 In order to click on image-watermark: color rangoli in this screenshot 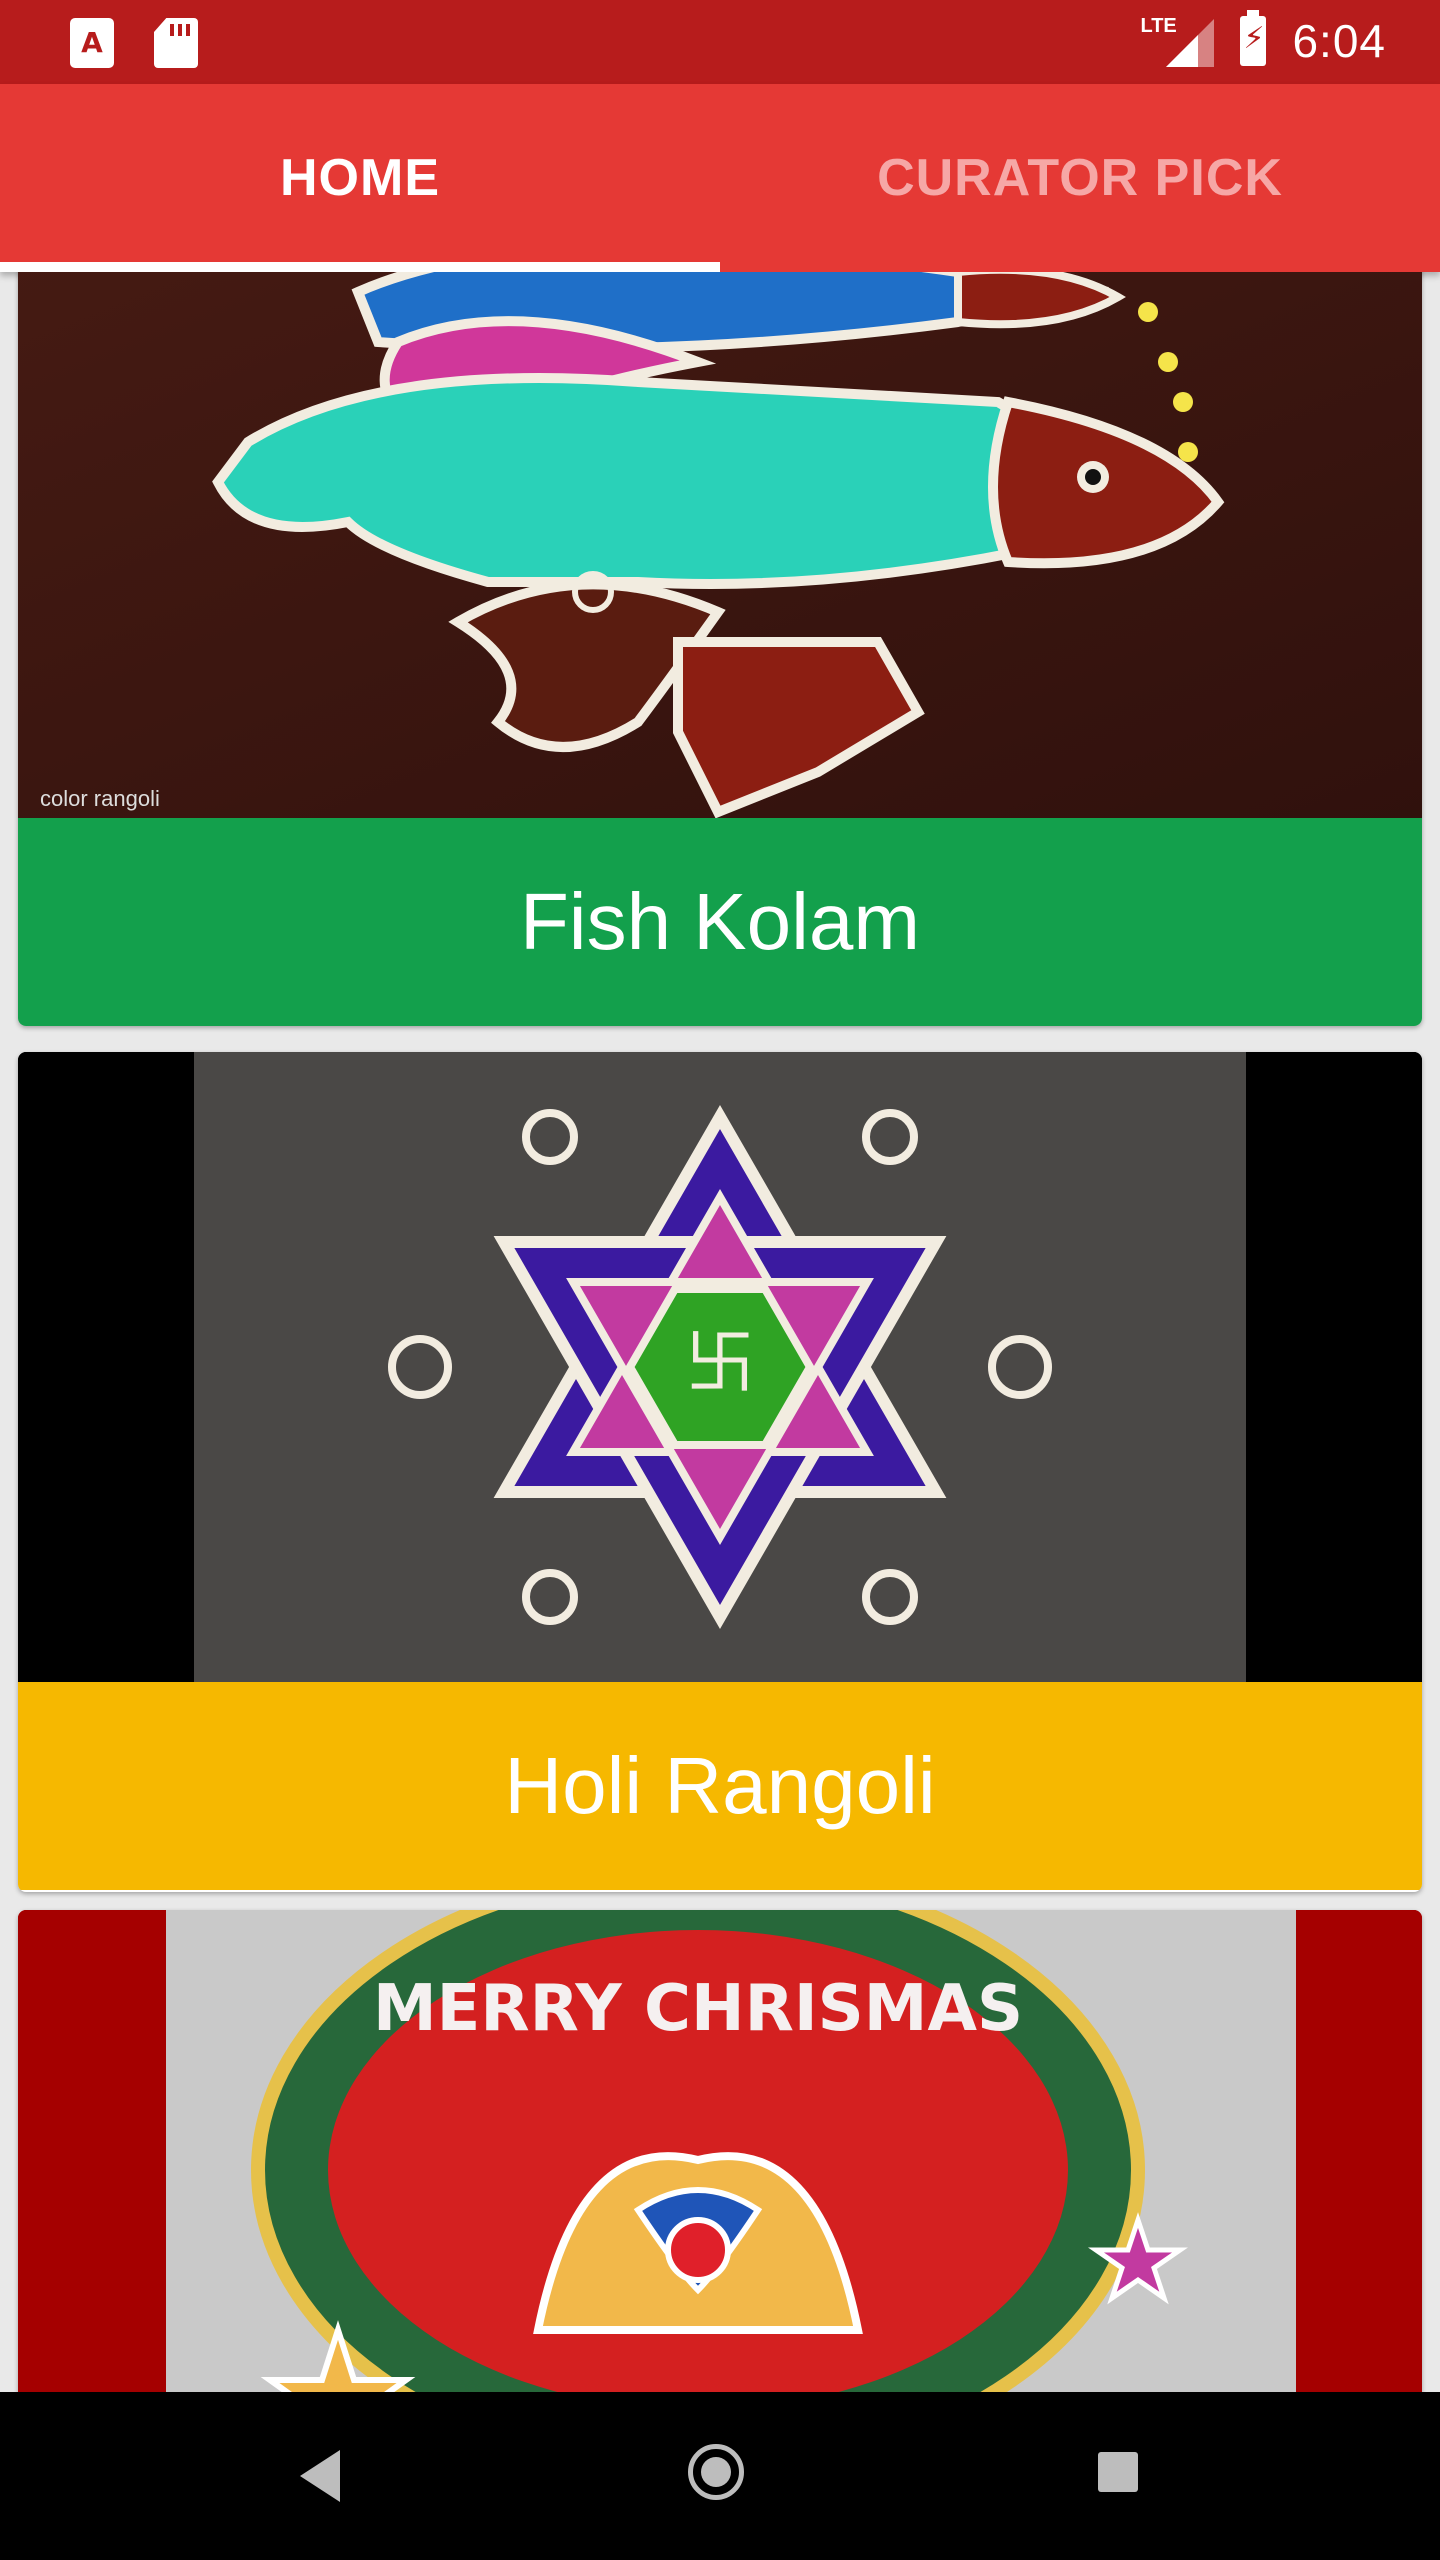, I will do `click(100, 798)`.